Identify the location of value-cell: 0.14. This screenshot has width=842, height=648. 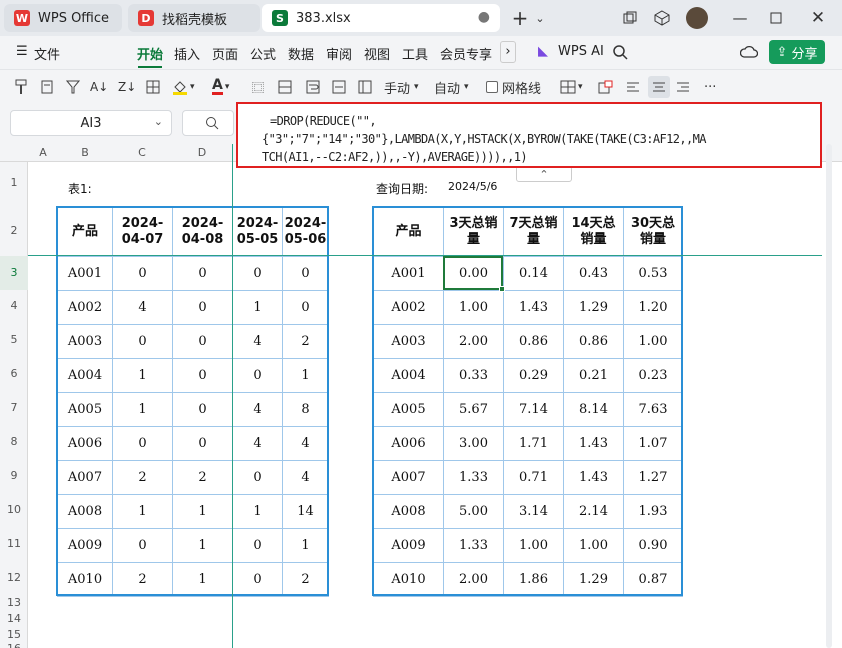
(533, 273).